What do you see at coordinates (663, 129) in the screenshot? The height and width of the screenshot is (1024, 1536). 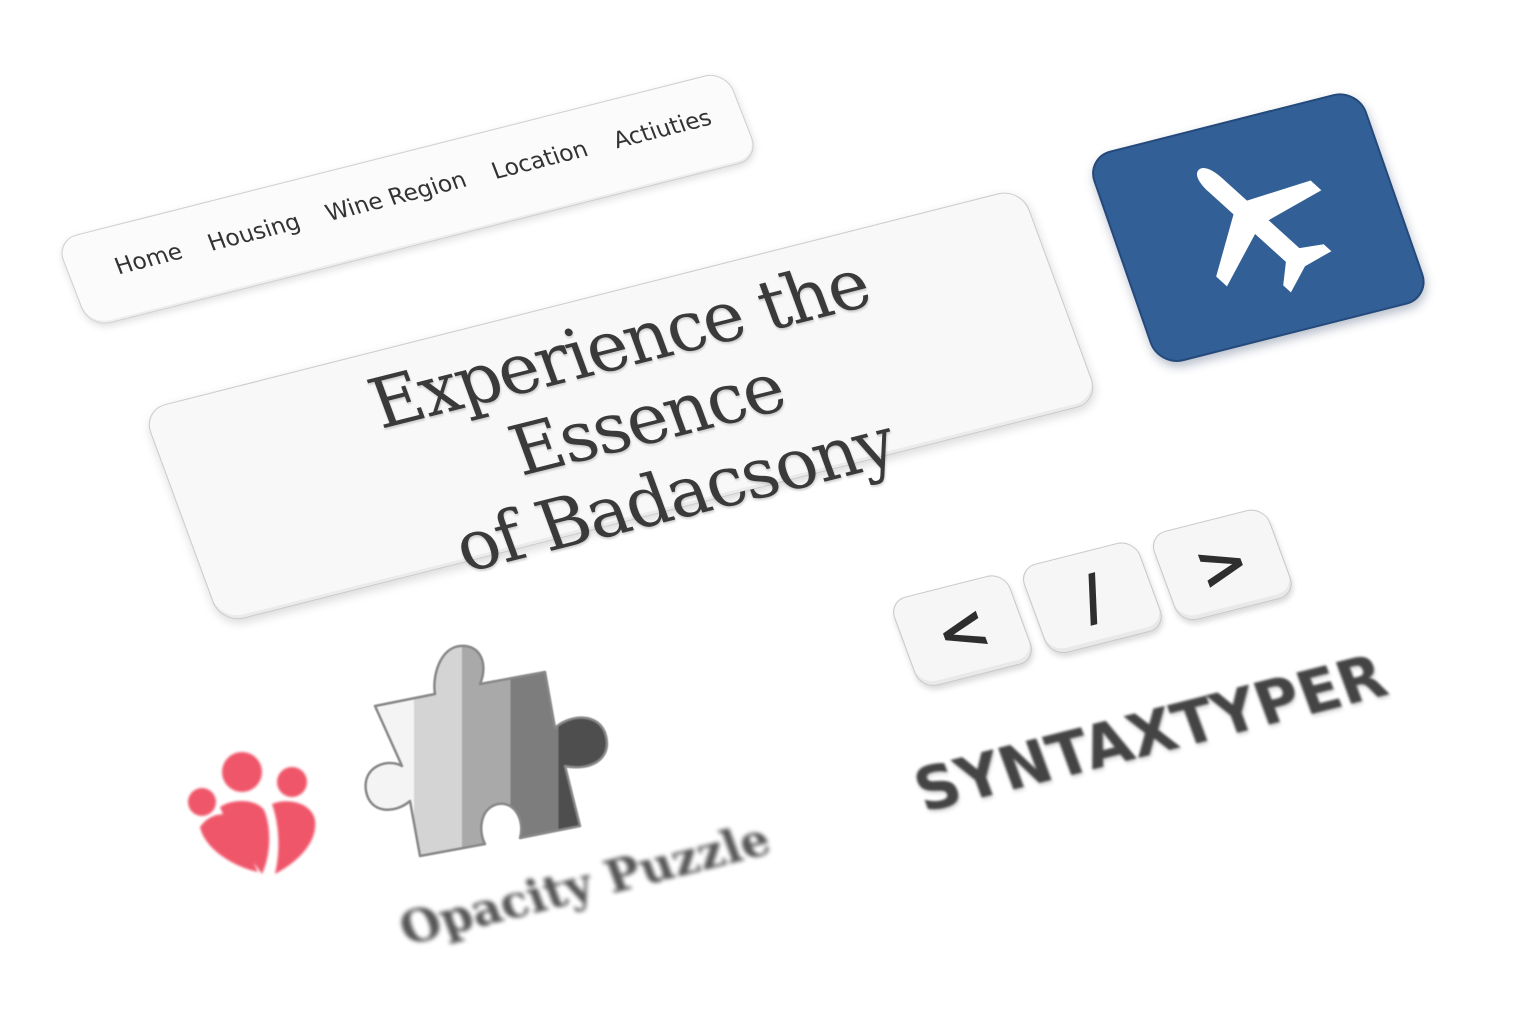 I see `nav-item-activities: Actiuties` at bounding box center [663, 129].